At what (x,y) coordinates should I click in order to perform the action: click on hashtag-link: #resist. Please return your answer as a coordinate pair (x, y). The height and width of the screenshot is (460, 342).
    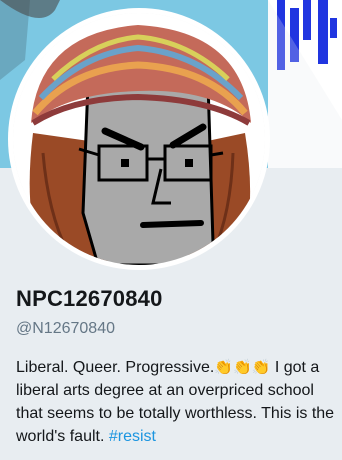
    Looking at the image, I should click on (132, 436).